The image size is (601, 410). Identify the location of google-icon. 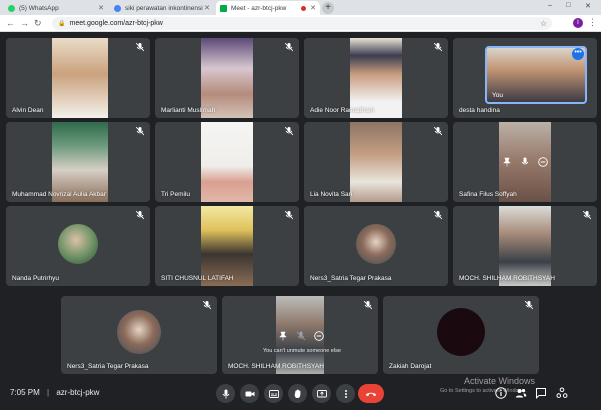
(117, 8).